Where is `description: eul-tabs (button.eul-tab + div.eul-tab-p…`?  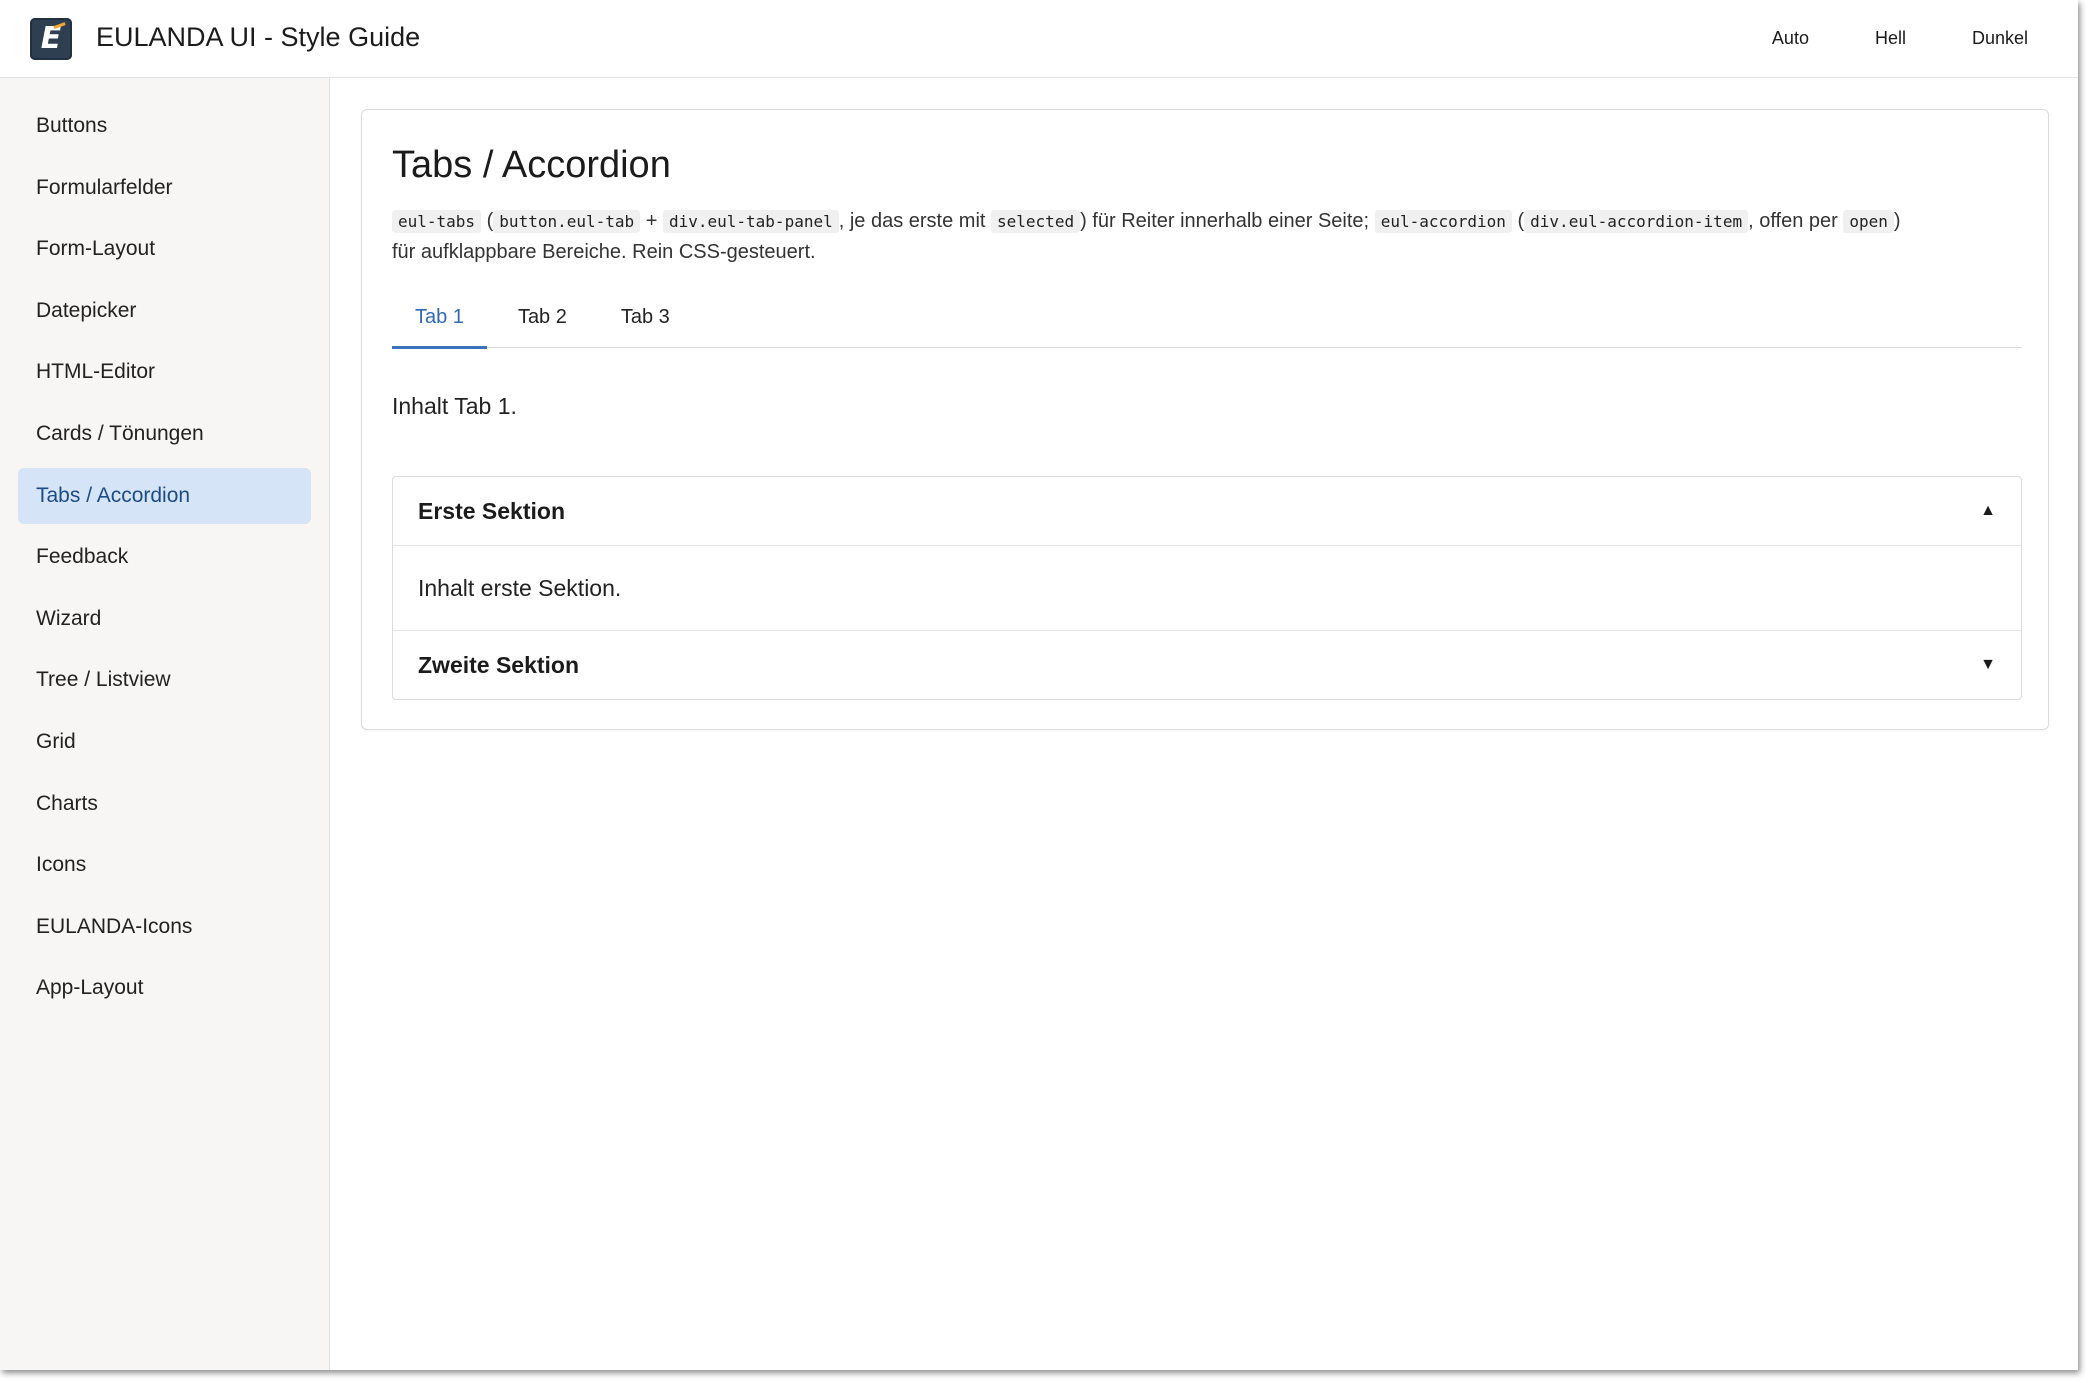 description: eul-tabs (button.eul-tab + div.eul-tab-p… is located at coordinates (1212, 237).